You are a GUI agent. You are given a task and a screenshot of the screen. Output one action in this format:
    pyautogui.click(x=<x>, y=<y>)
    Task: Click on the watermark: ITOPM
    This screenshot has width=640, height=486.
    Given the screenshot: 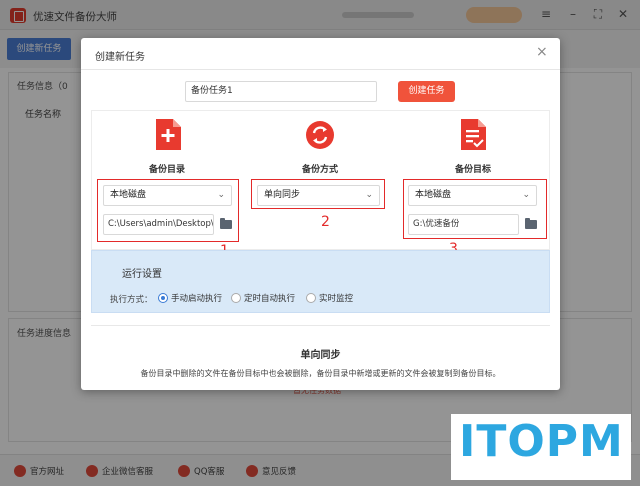 What is the action you would take?
    pyautogui.click(x=541, y=447)
    